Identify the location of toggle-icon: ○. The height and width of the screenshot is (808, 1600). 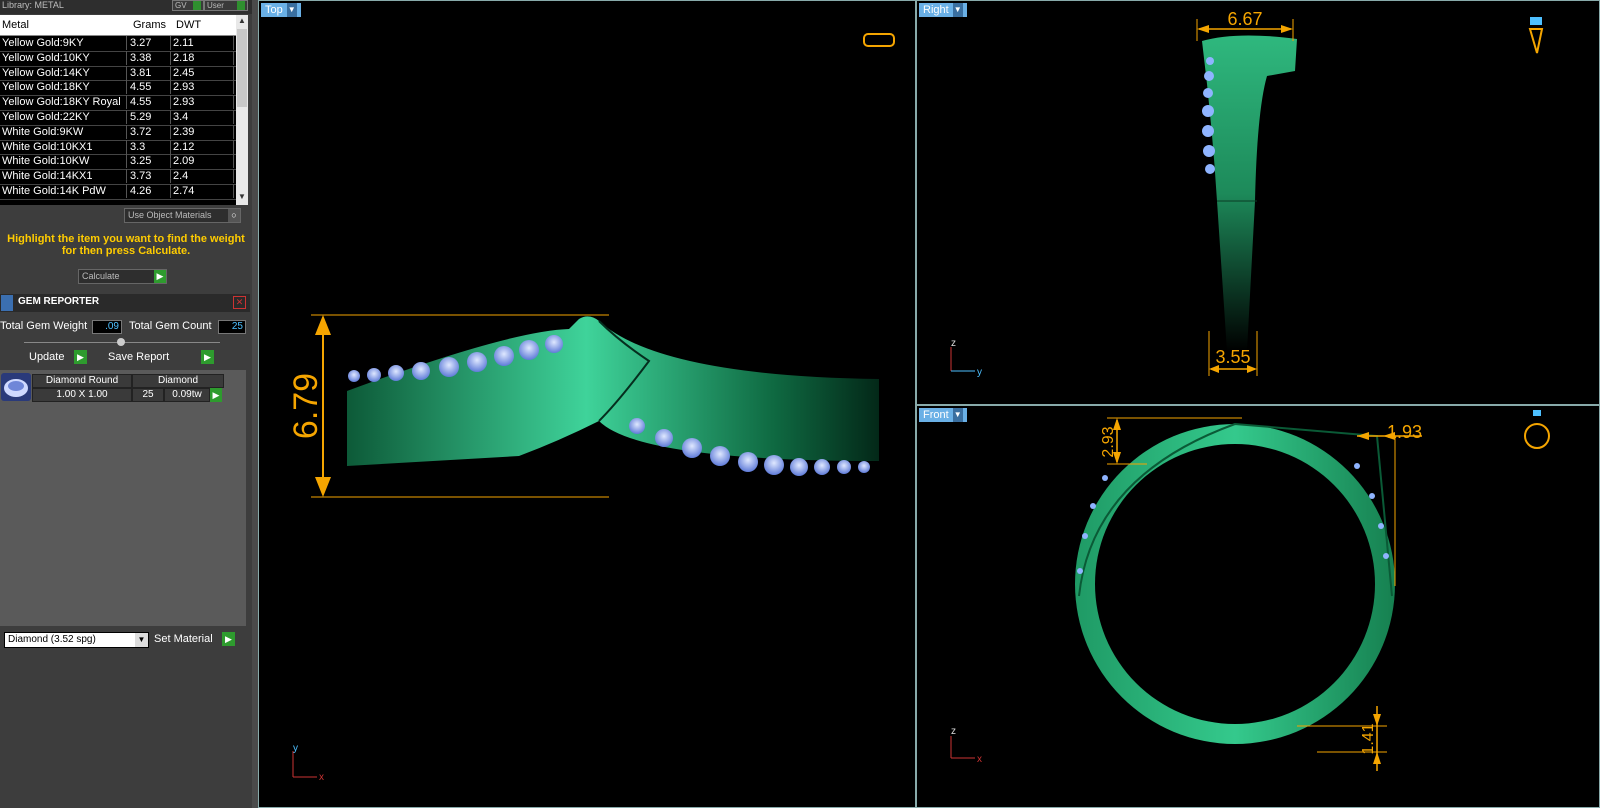
(234, 215).